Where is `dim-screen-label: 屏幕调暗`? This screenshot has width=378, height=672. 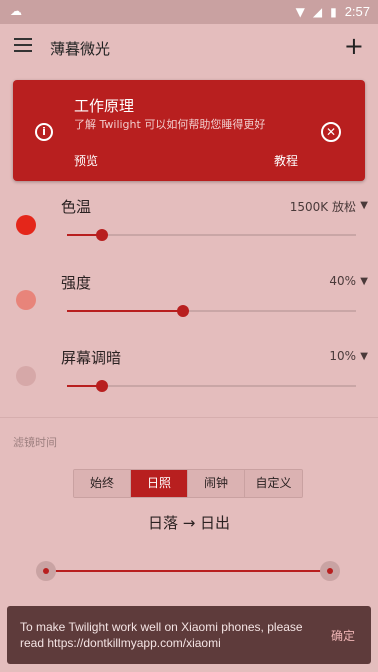
dim-screen-label: 屏幕调暗 is located at coordinates (91, 358).